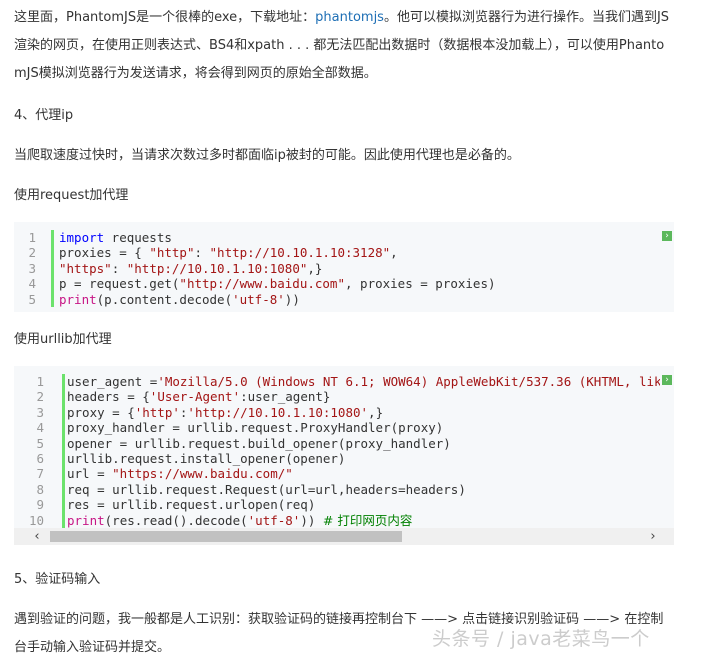 This screenshot has width=716, height=668. I want to click on section-5-heading: 5、验证码输入, so click(57, 579).